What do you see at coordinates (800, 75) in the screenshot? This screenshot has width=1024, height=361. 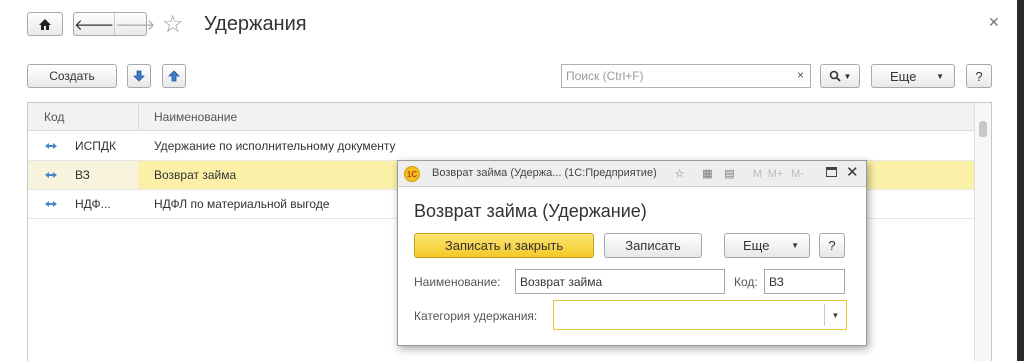 I see `clear-search-icon: ×` at bounding box center [800, 75].